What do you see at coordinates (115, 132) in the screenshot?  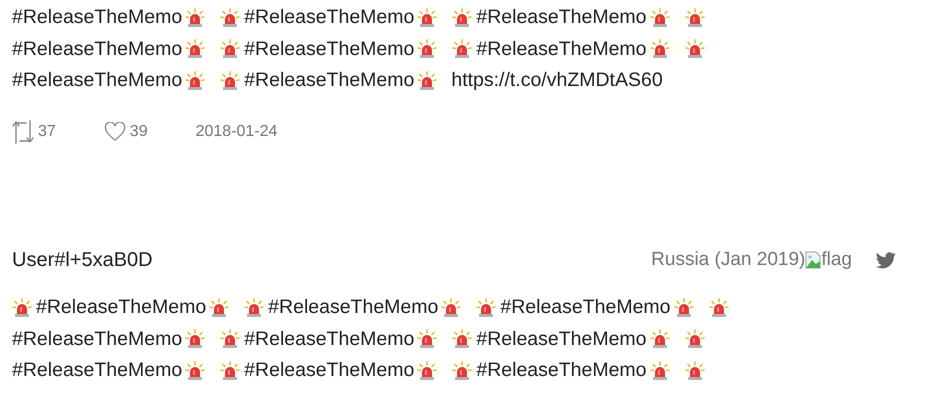 I see `heart-icon` at bounding box center [115, 132].